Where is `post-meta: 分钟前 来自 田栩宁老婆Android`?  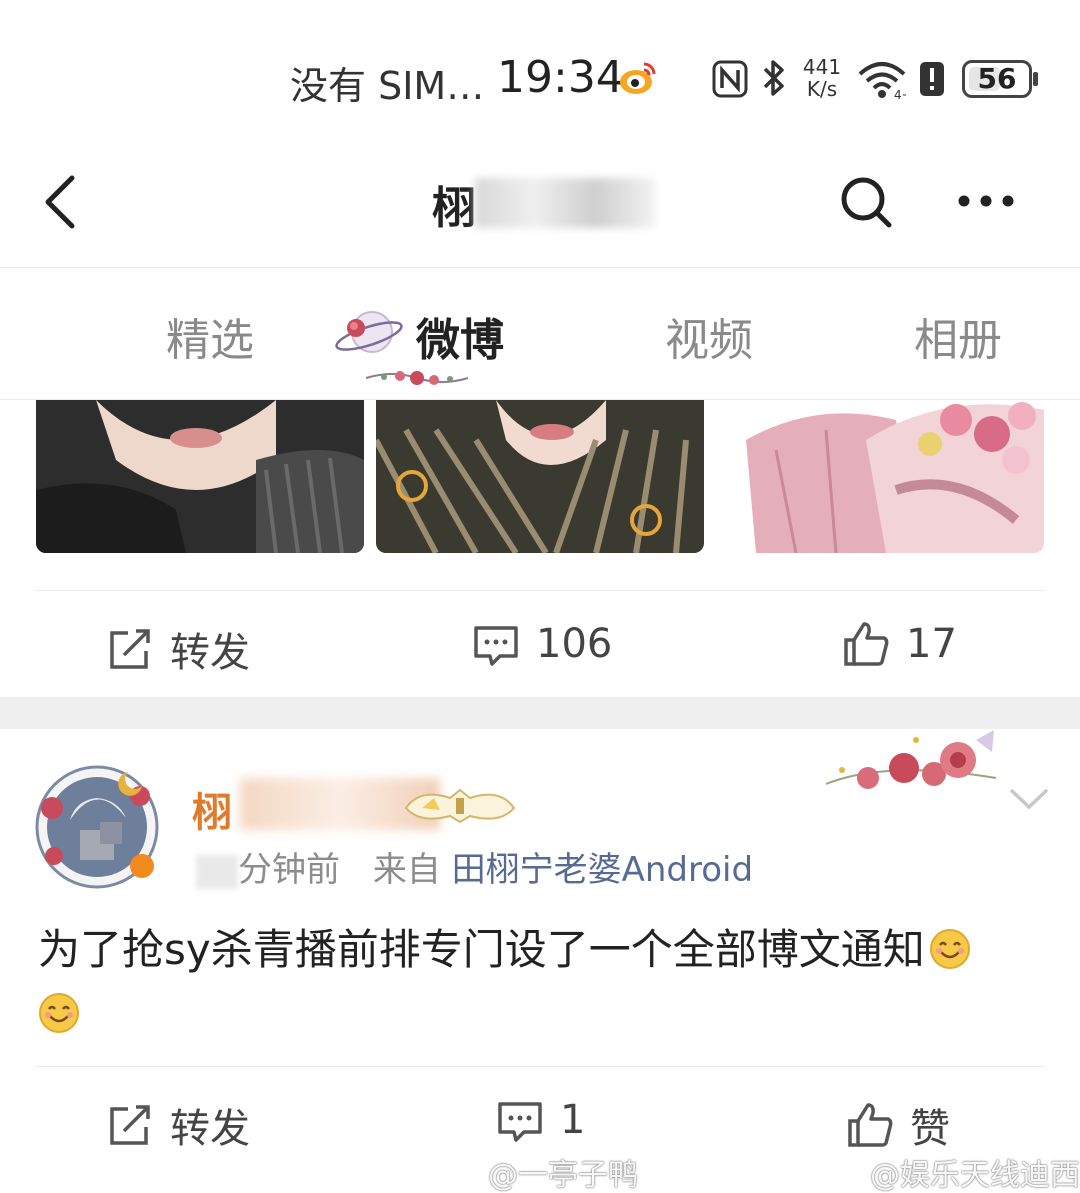
post-meta: 分钟前 来自 田栩宁老婆Android is located at coordinates (474, 866).